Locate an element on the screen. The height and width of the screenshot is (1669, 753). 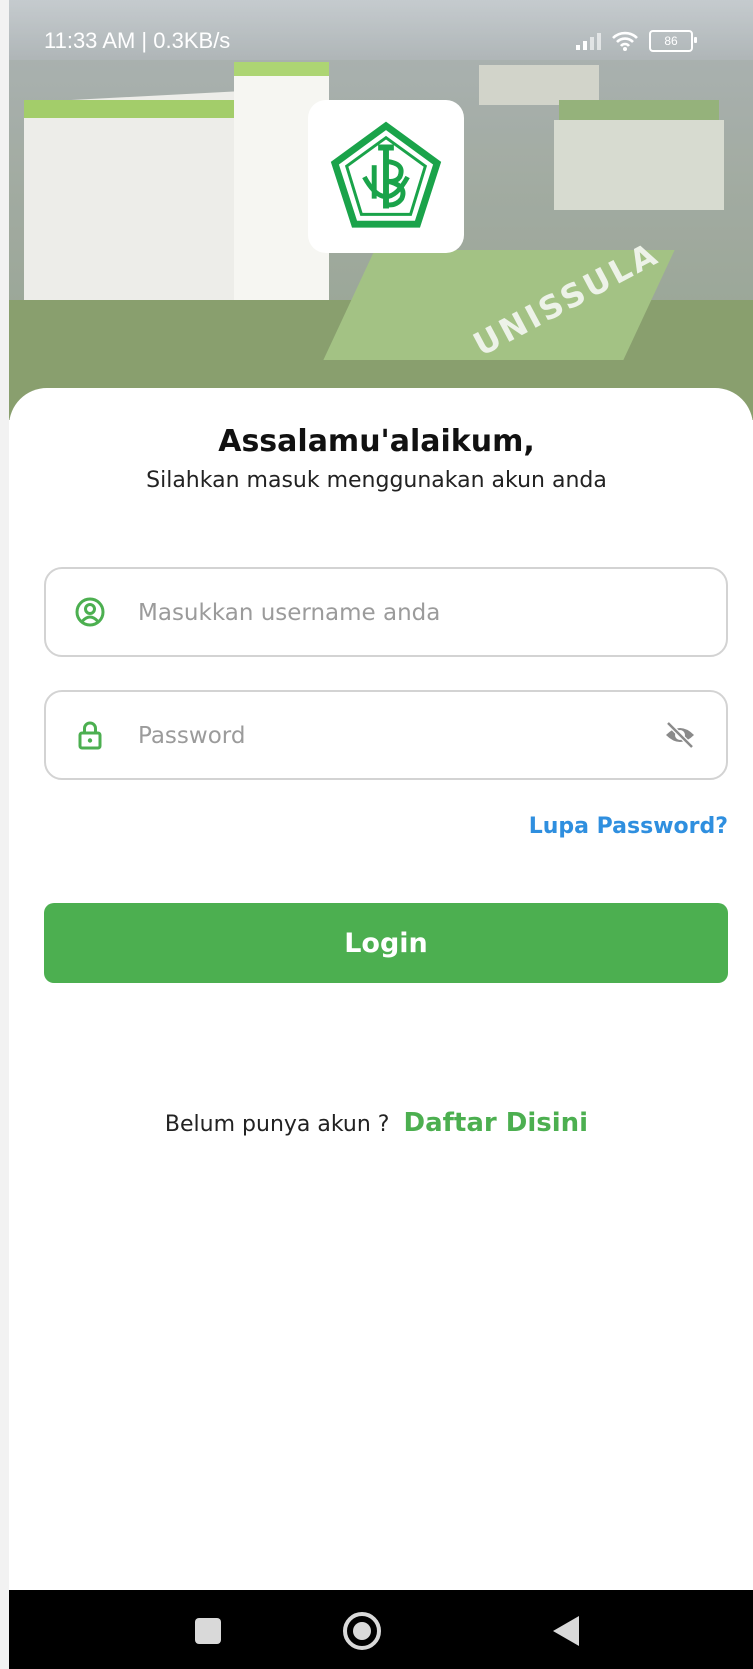
unissula-logo-icon is located at coordinates (386, 174).